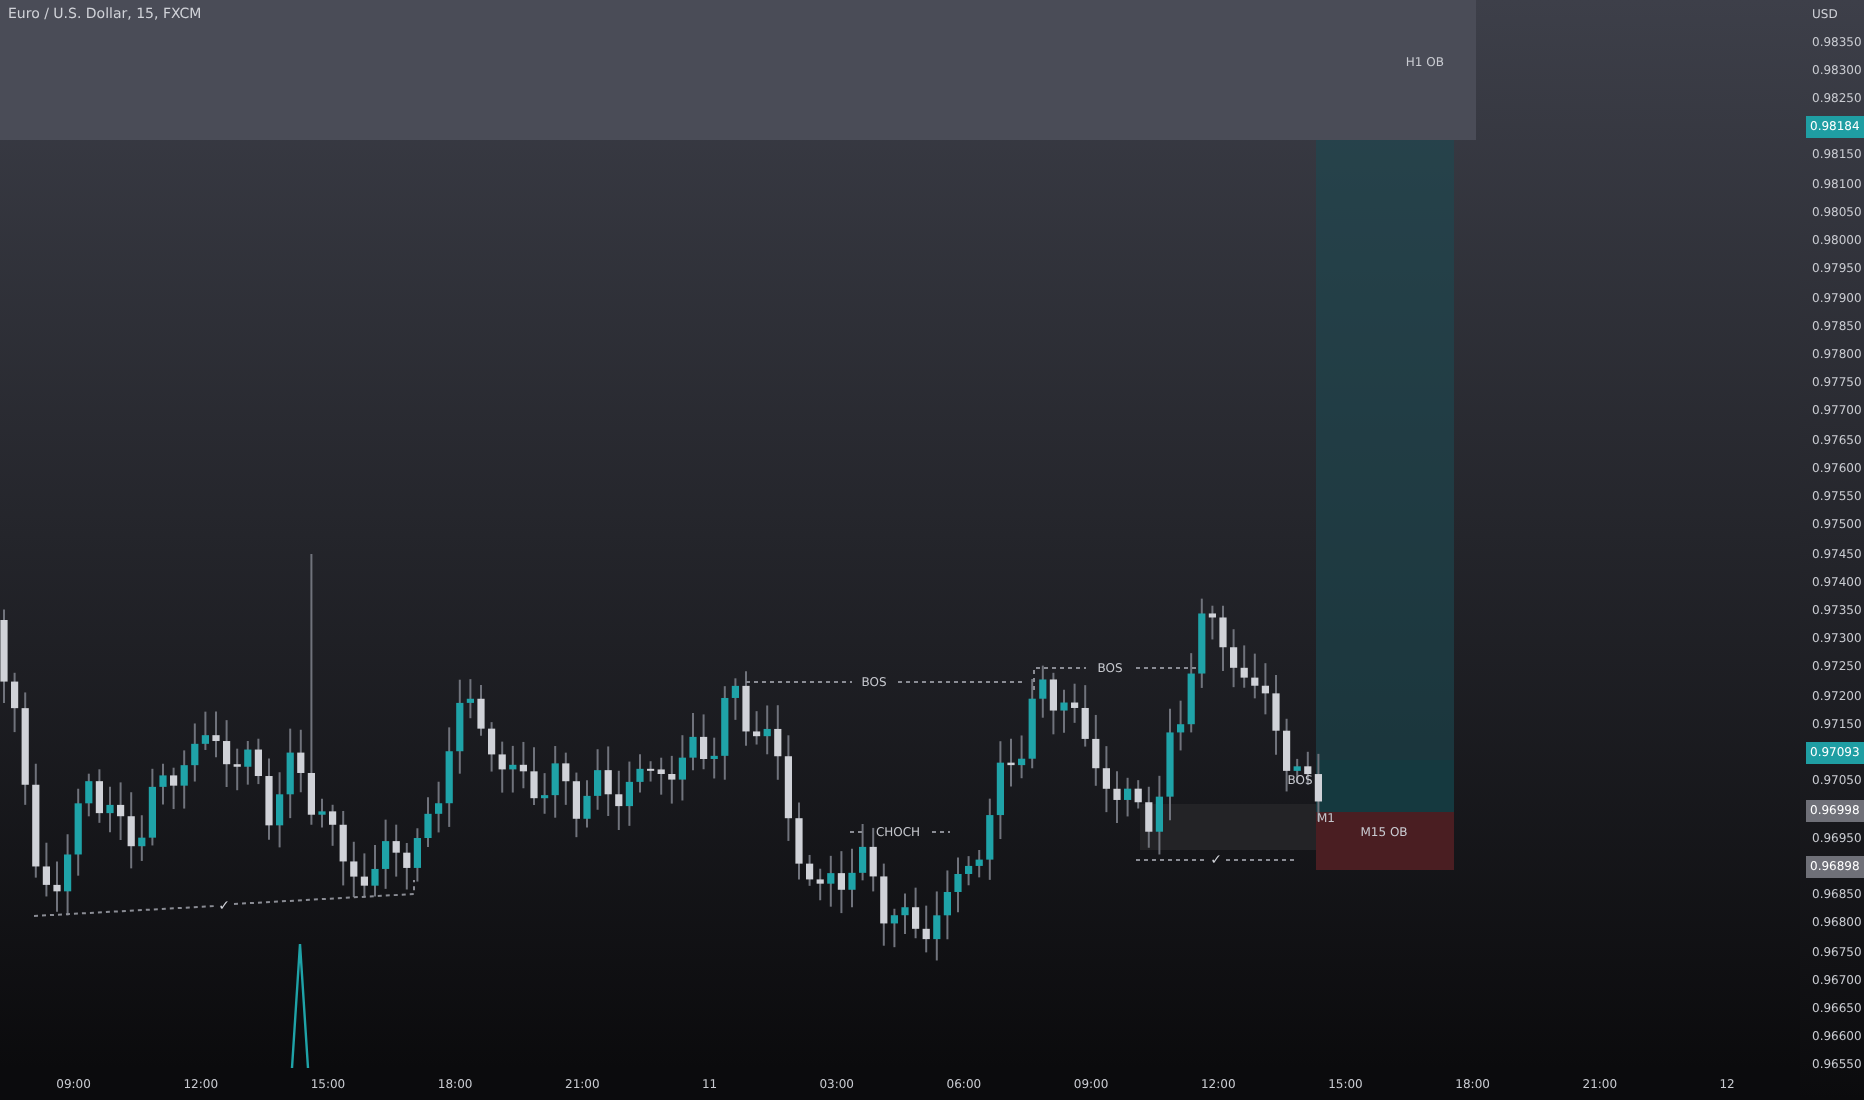 The image size is (1864, 1100). What do you see at coordinates (1385, 786) in the screenshot?
I see `entry-zone` at bounding box center [1385, 786].